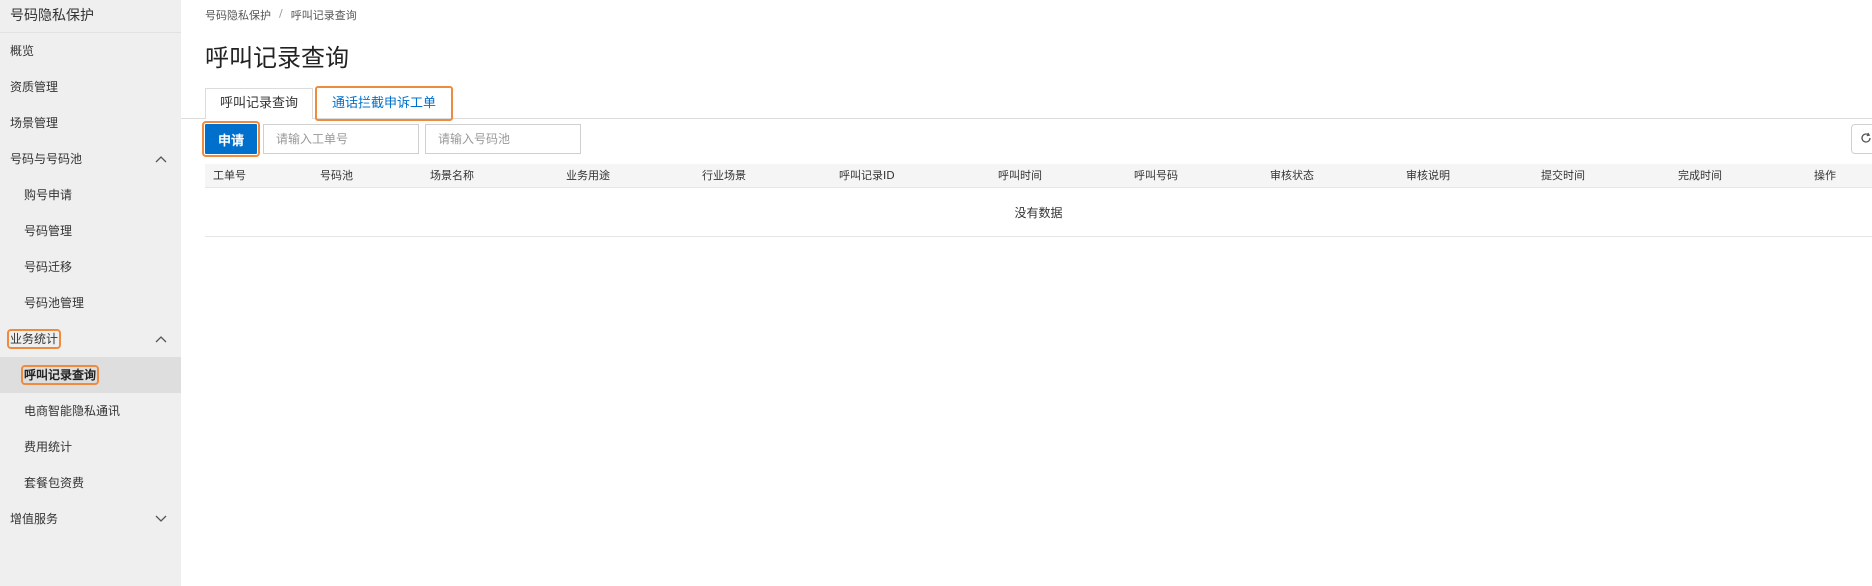 The image size is (1872, 586). Describe the element at coordinates (48, 195) in the screenshot. I see `sidebar-item-label: 购号申请` at that location.